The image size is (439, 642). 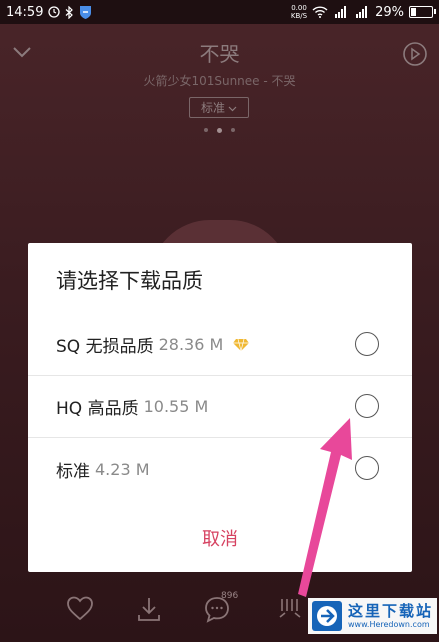 I want to click on option-standard: 标准 4.23 M, so click(x=220, y=469).